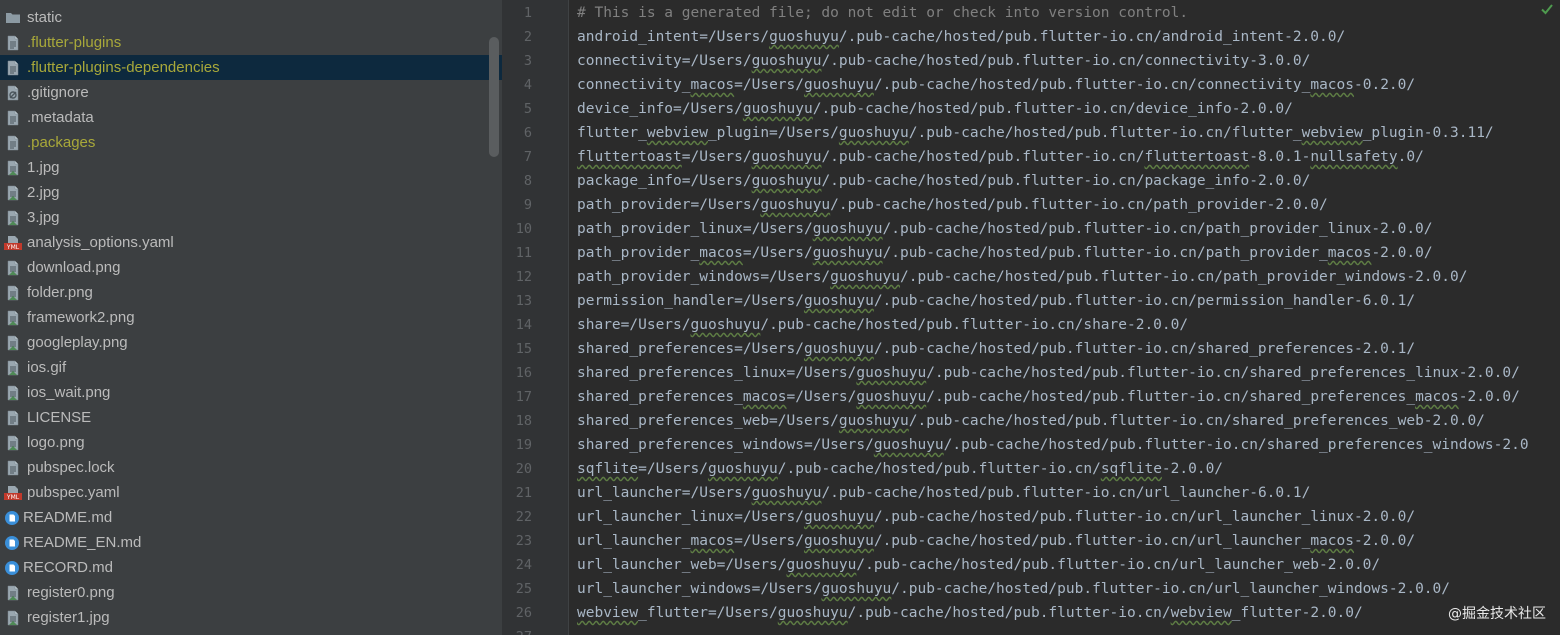 The image size is (1560, 635). I want to click on tree-item: .flutter-plugins, so click(251, 42).